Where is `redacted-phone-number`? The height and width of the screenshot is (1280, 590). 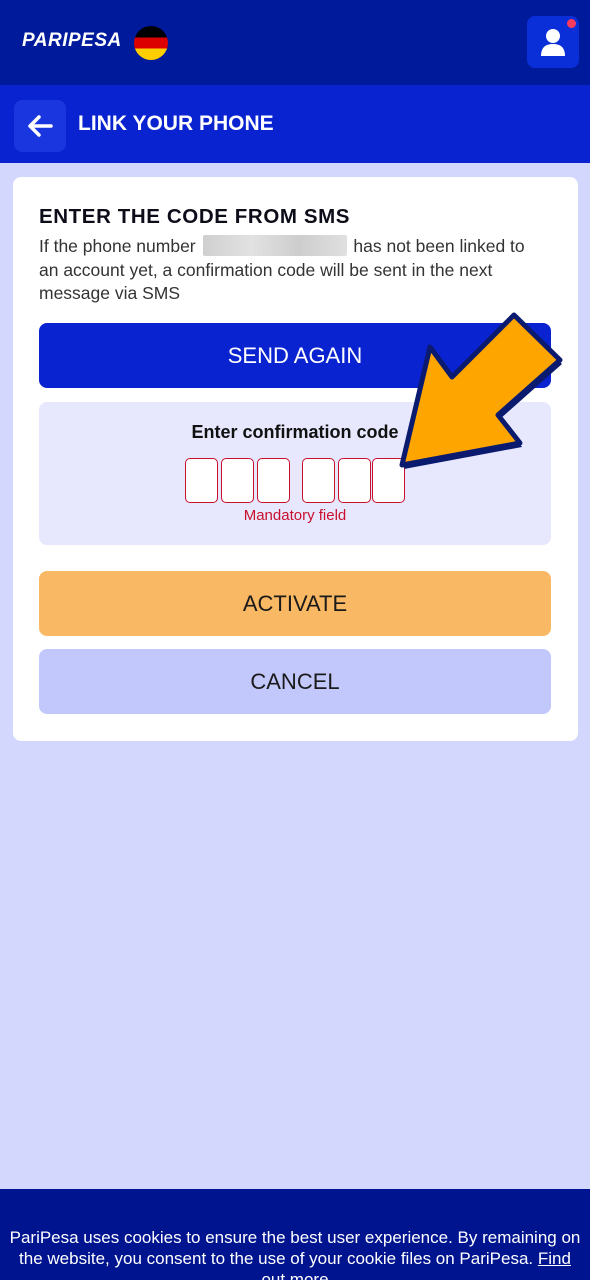
redacted-phone-number is located at coordinates (274, 245).